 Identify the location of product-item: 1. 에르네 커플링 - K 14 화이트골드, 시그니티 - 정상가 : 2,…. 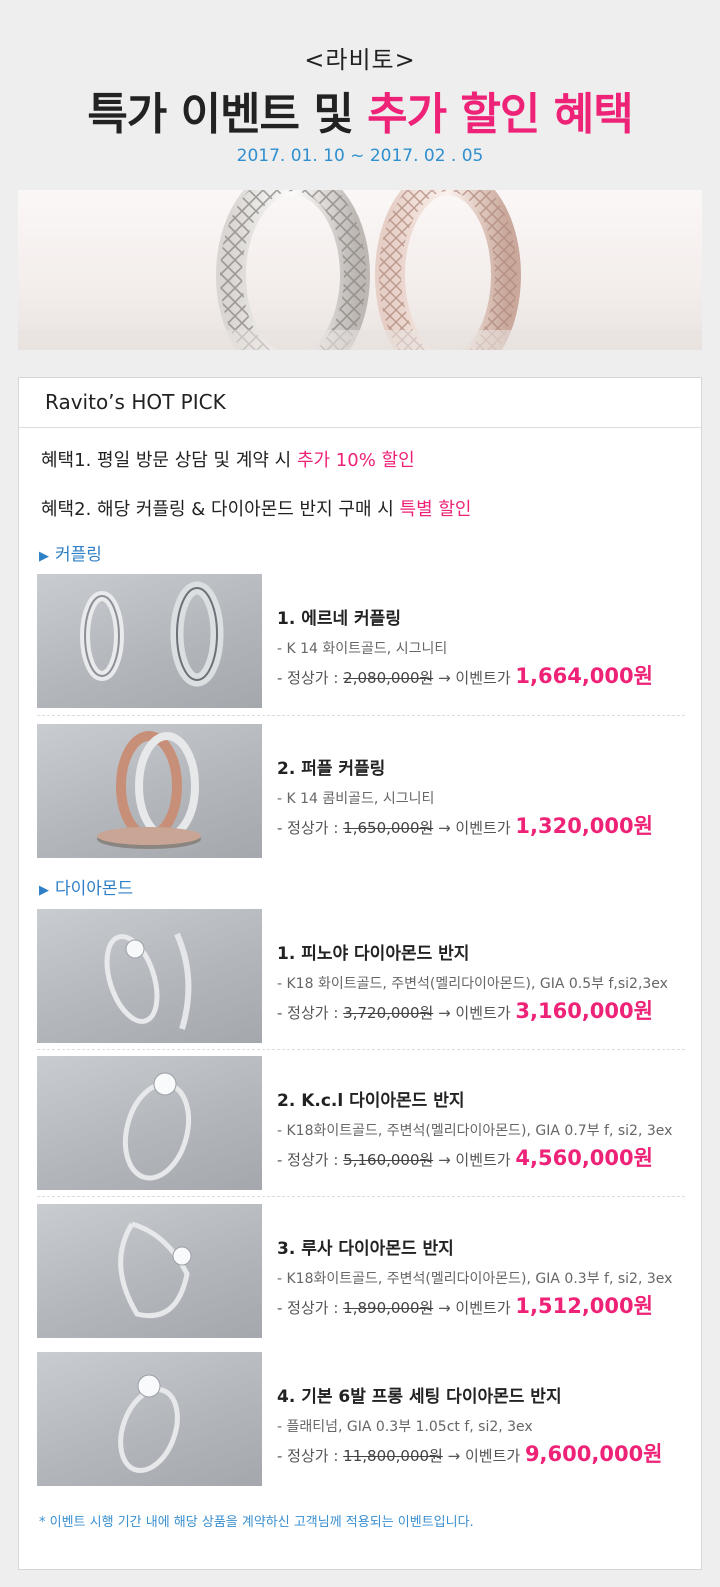
(361, 641).